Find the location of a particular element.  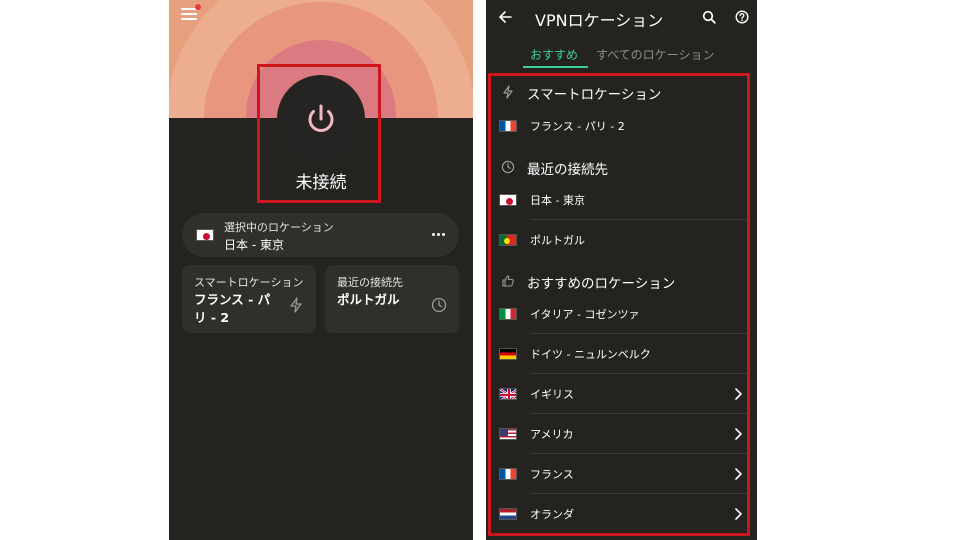

recent-location-title: 最近の接続先 is located at coordinates (370, 282).